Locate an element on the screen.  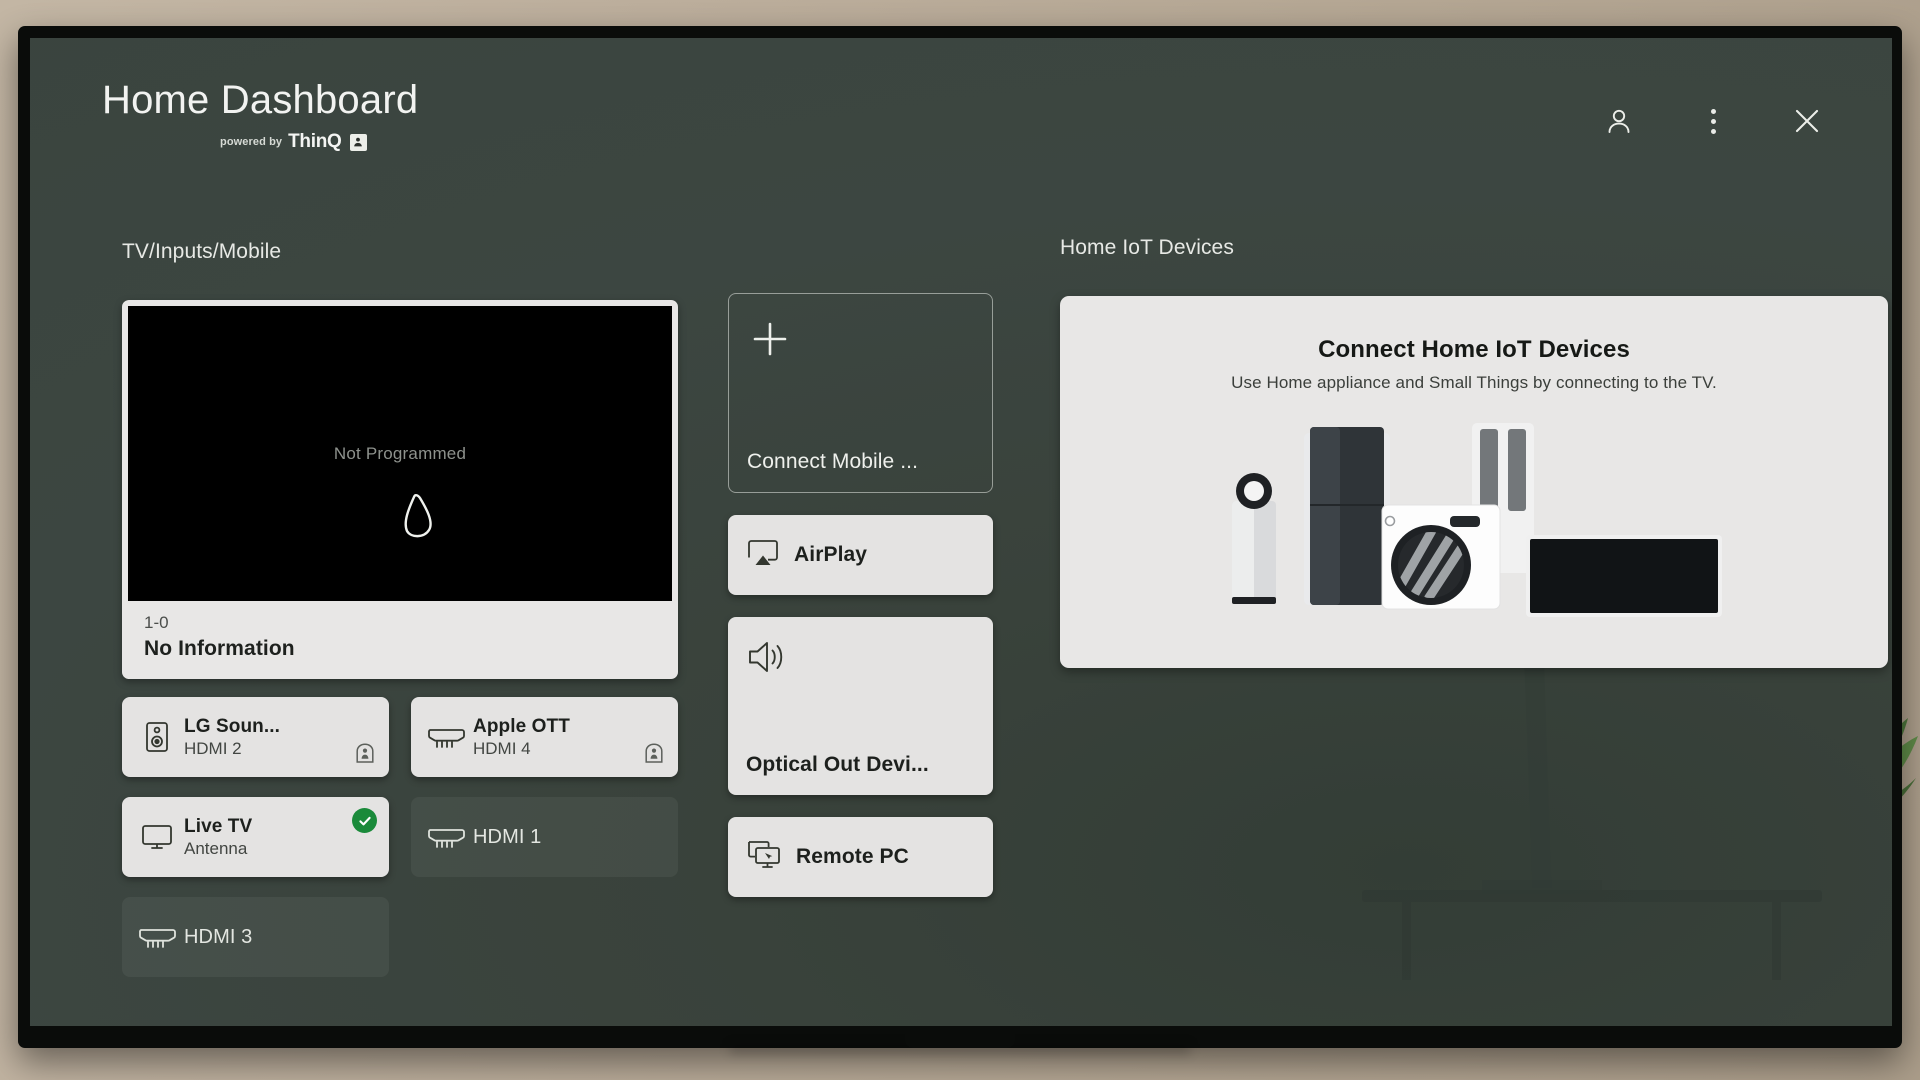
input-tile-text: HDMI 3 is located at coordinates (218, 937).